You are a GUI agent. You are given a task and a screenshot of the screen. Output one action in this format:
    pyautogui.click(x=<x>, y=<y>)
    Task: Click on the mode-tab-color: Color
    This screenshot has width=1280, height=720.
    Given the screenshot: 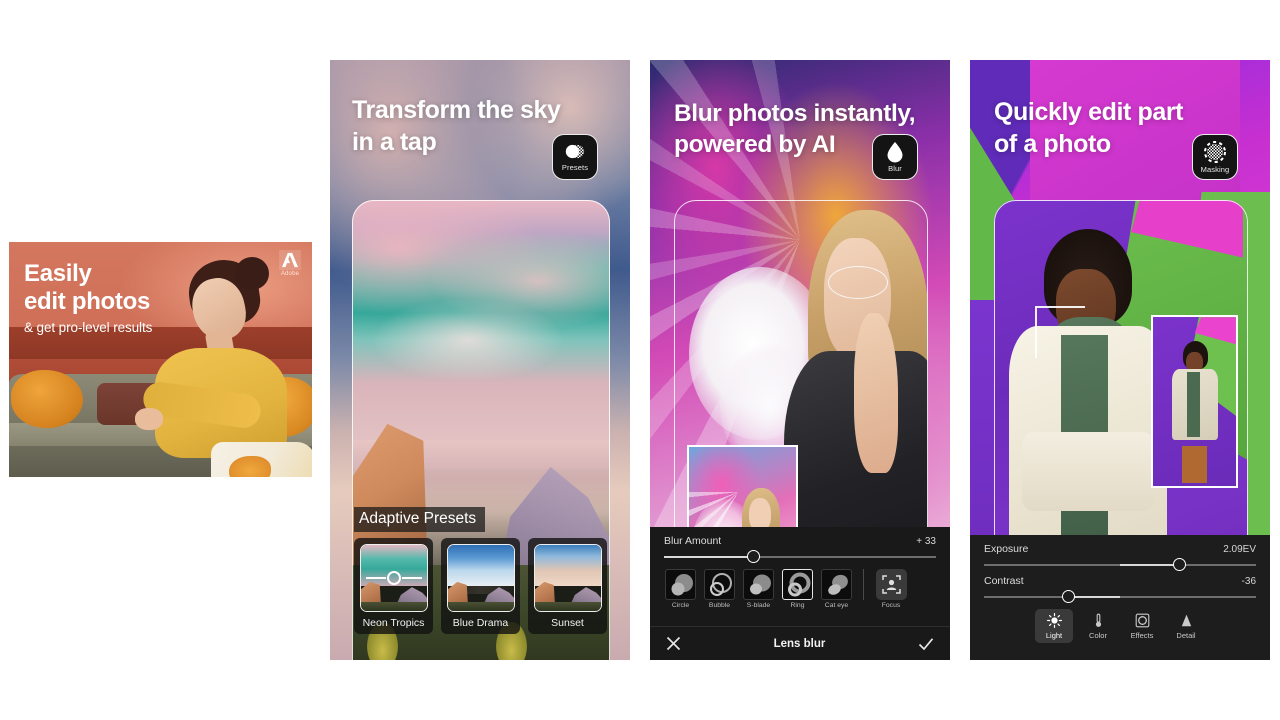 What is the action you would take?
    pyautogui.click(x=1098, y=626)
    